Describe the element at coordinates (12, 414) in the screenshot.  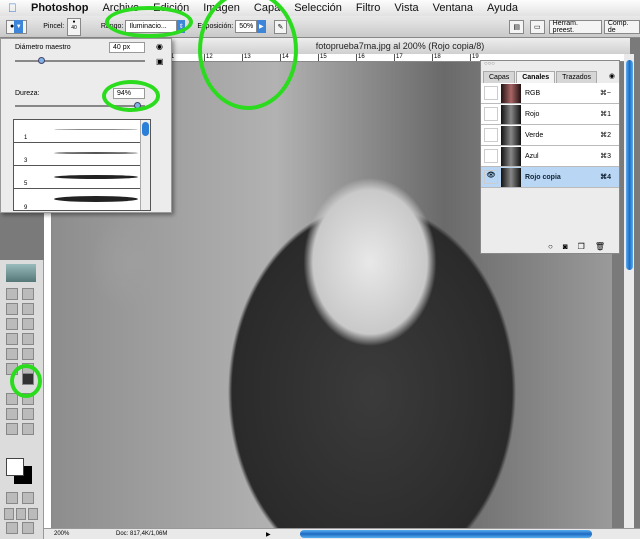
I see `shape-tool` at that location.